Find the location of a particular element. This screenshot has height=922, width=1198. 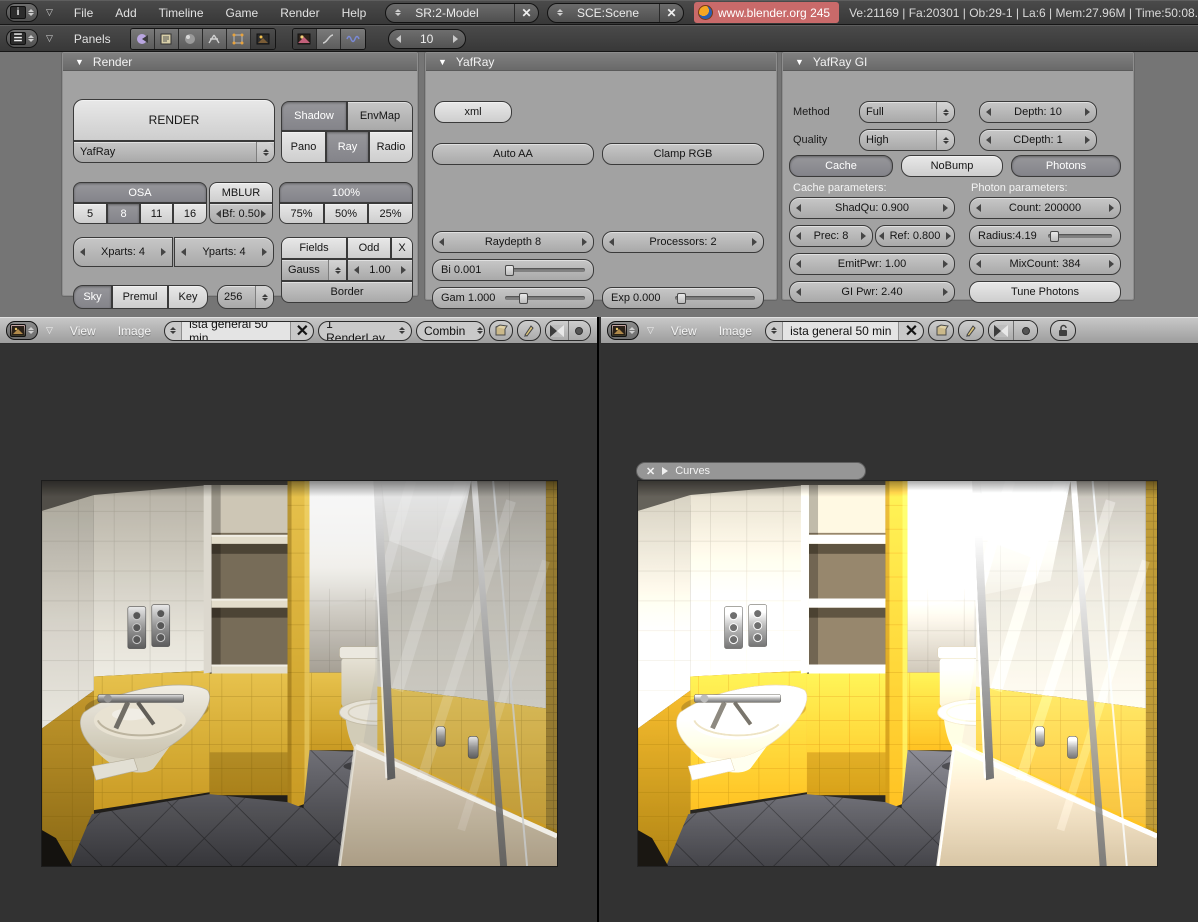

alpha-mask-icon is located at coordinates (556, 330).